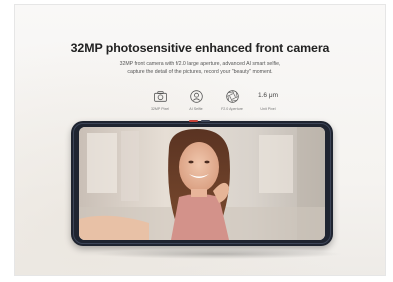 The height and width of the screenshot is (282, 393). What do you see at coordinates (268, 100) in the screenshot?
I see `feature-unit-pixel: 1.6 μm Unit Pixel` at bounding box center [268, 100].